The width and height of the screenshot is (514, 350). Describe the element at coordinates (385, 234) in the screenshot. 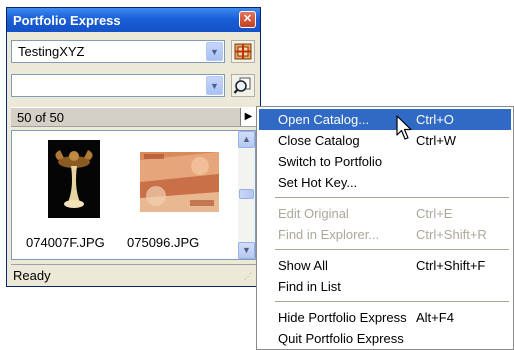

I see `menu-item-find-in-explorer: Find in Explorer... Ctrl+Shift+R` at that location.